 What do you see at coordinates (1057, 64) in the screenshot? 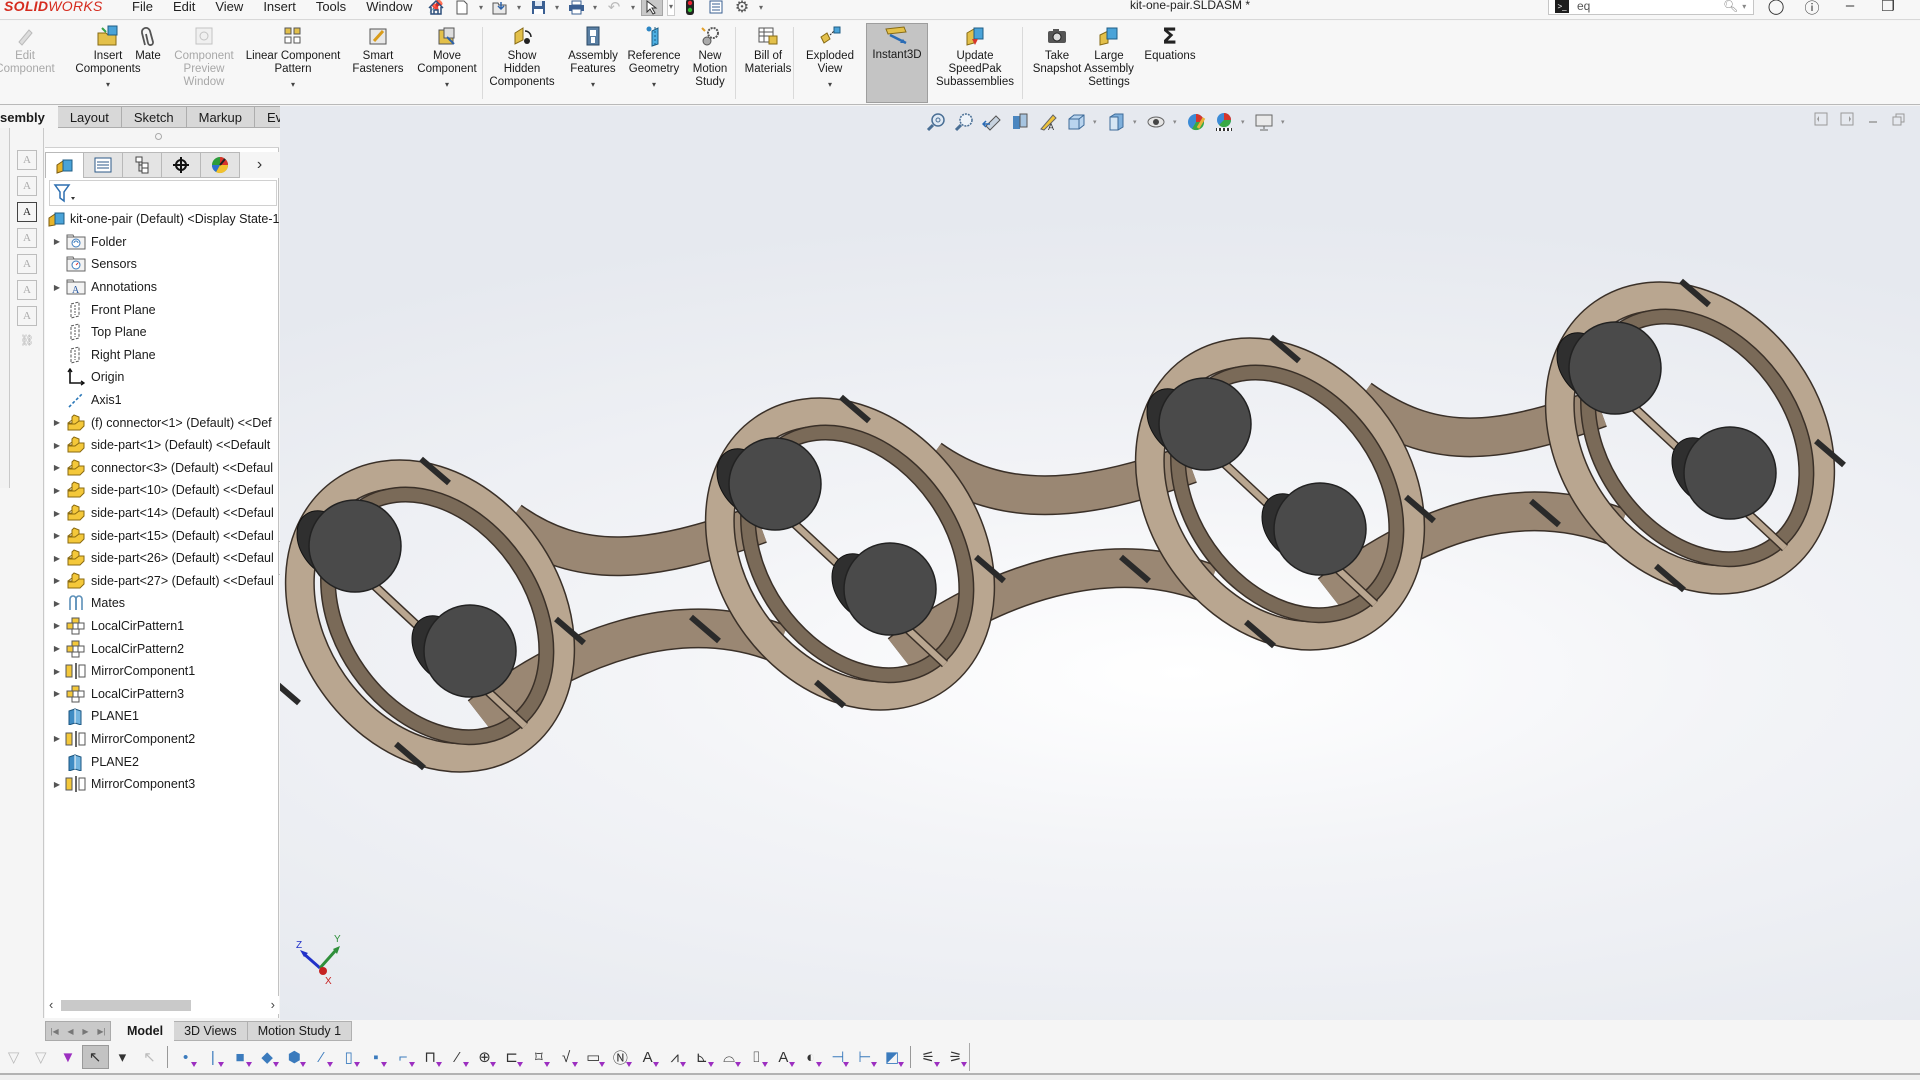
I see `take-snapshot-button: Take Snapshot` at bounding box center [1057, 64].